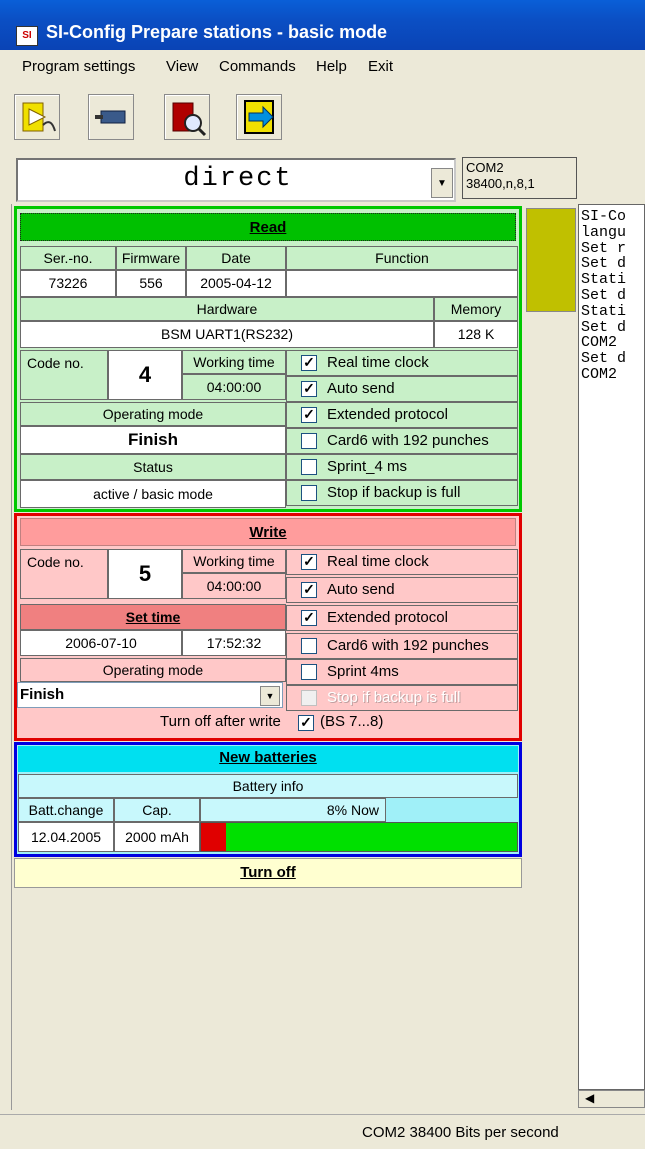 This screenshot has width=645, height=1149. What do you see at coordinates (257, 66) in the screenshot?
I see `menu-commands: Commands` at bounding box center [257, 66].